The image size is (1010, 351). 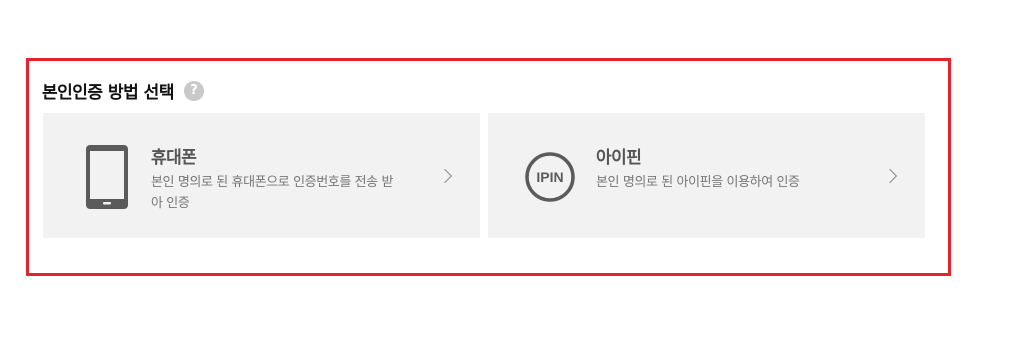 I want to click on ipin-icon-text: IPIN, so click(x=549, y=177).